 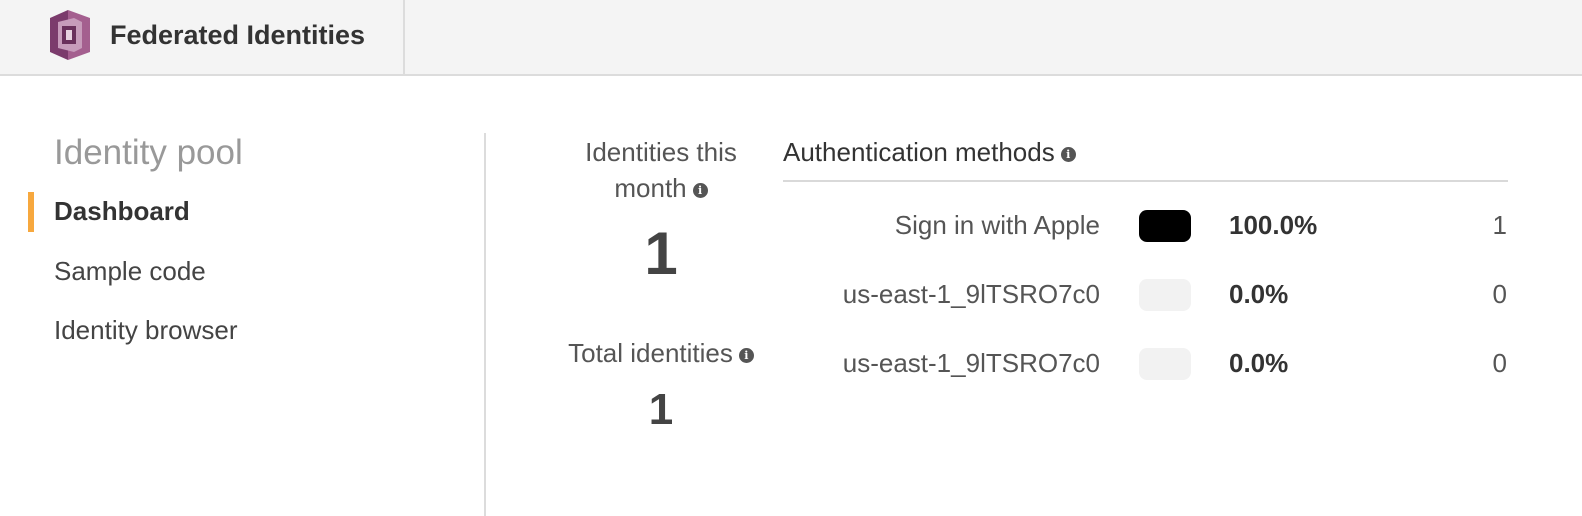 What do you see at coordinates (661, 170) in the screenshot?
I see `identities-month-label: Identities this month i` at bounding box center [661, 170].